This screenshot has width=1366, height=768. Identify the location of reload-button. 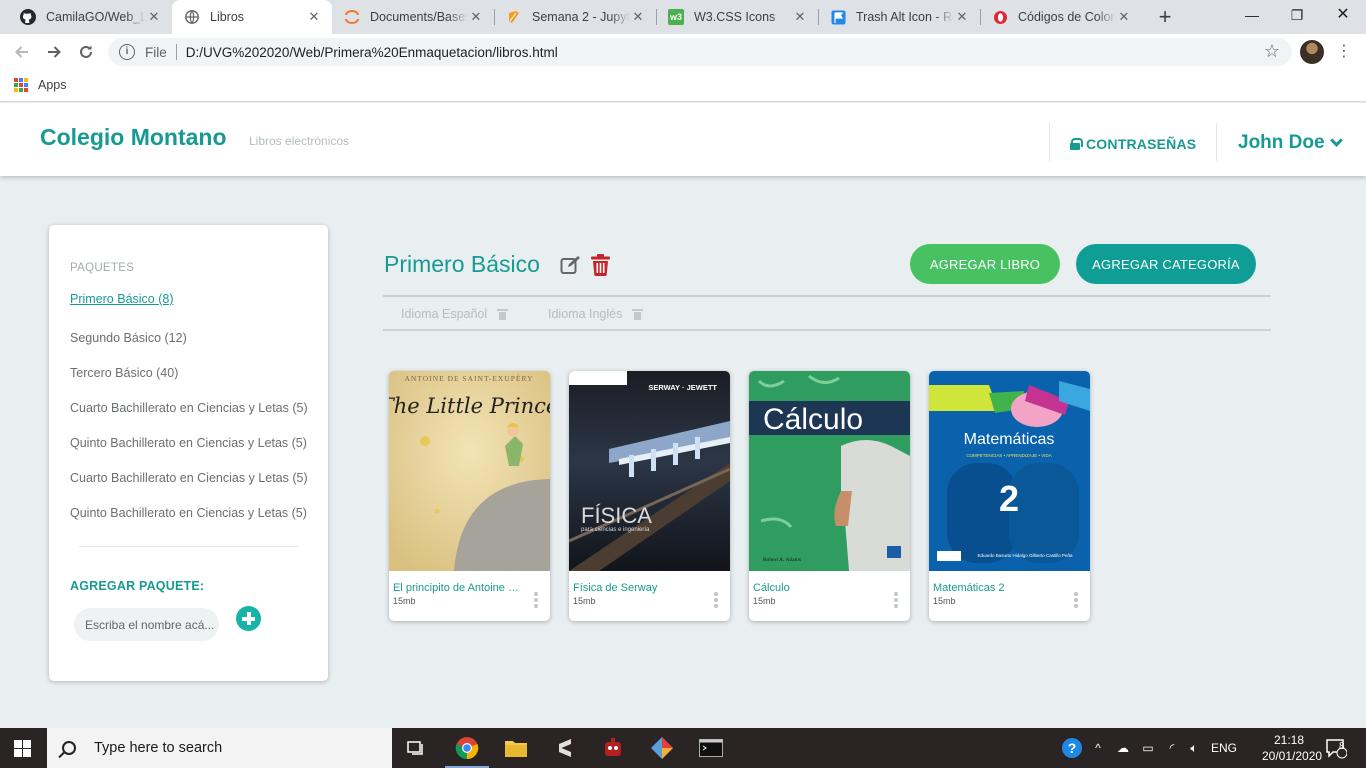
(86, 52).